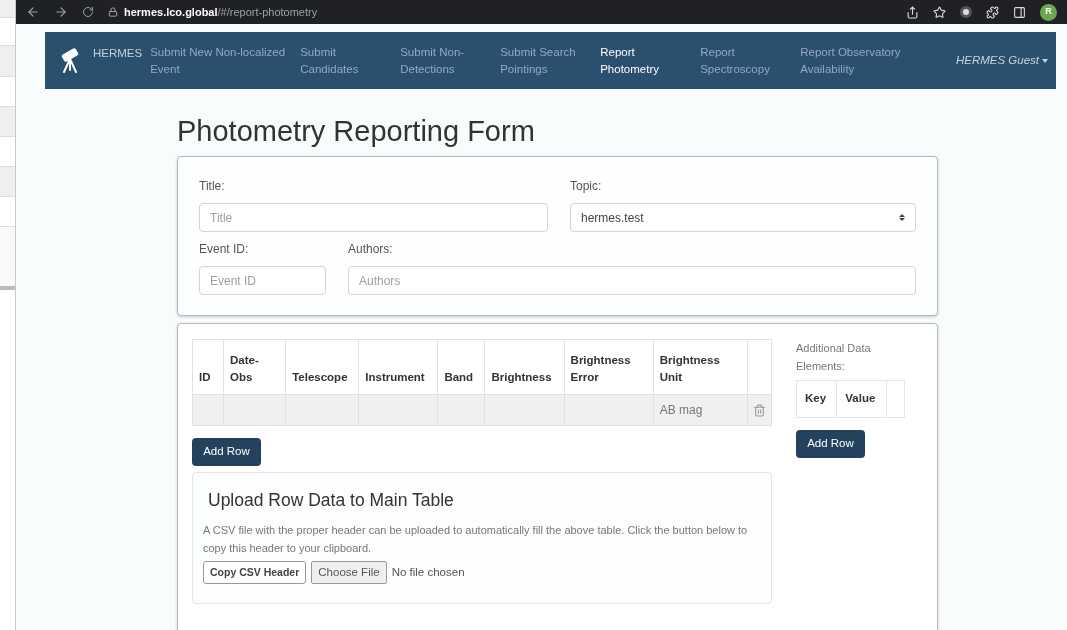 Image resolution: width=1067 pixels, height=630 pixels. I want to click on event-id-field: Event ID, so click(262, 280).